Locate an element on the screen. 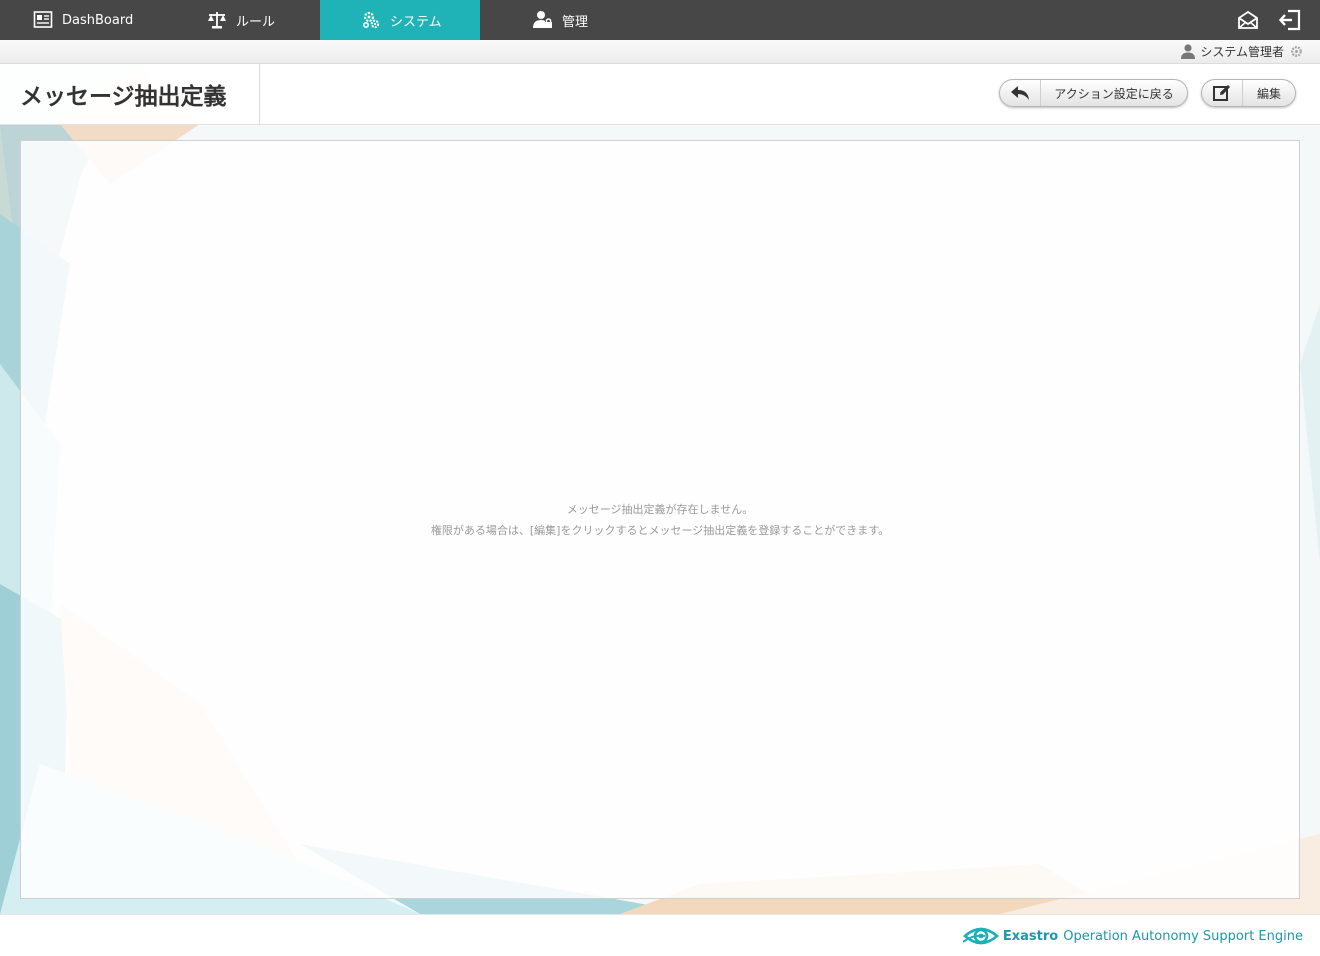 This screenshot has width=1320, height=956. edit-icon is located at coordinates (1222, 93).